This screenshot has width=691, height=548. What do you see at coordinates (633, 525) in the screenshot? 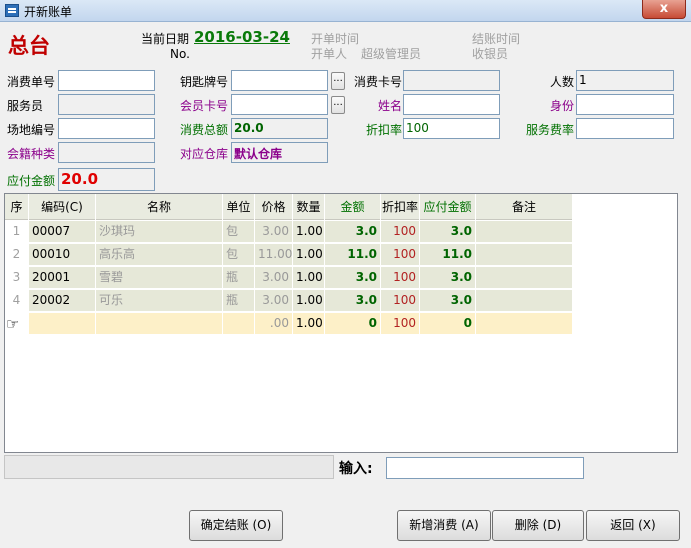
I see `back-button: 返回 (X)` at bounding box center [633, 525].